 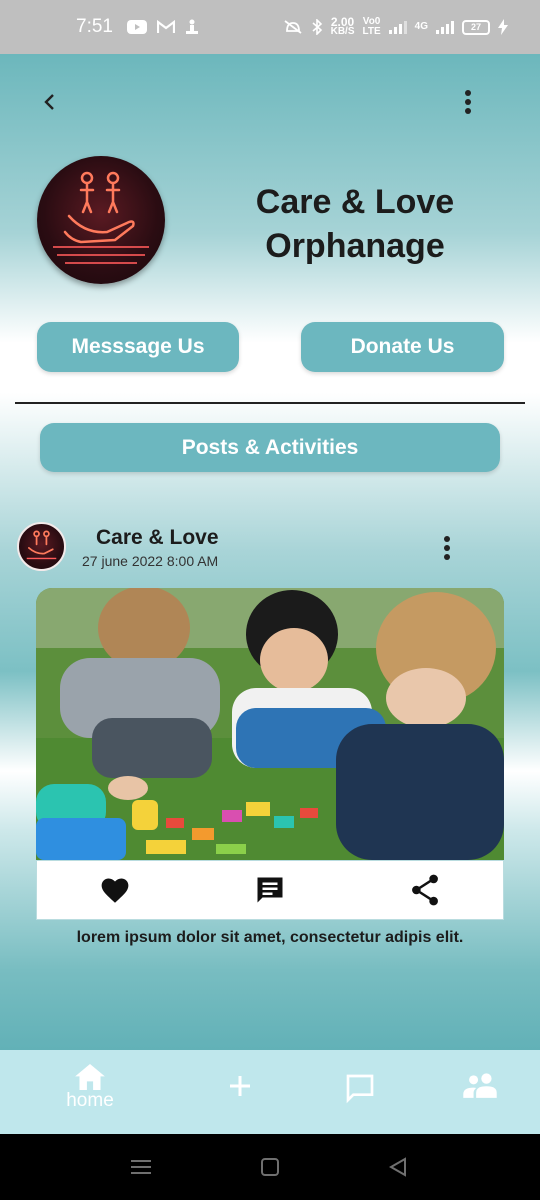 I want to click on post-timestamp: 27 june 2022 8:00 AM, so click(x=150, y=561).